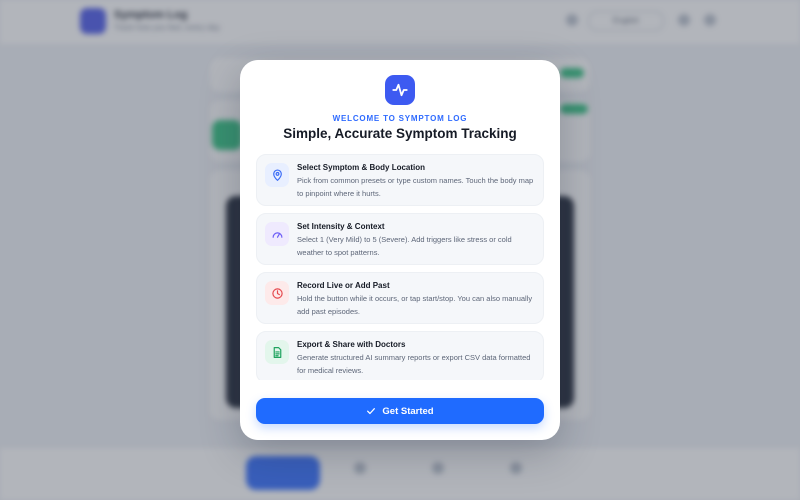 The height and width of the screenshot is (500, 800). Describe the element at coordinates (361, 167) in the screenshot. I see `feature-title: Select Symptom & Body Location` at that location.